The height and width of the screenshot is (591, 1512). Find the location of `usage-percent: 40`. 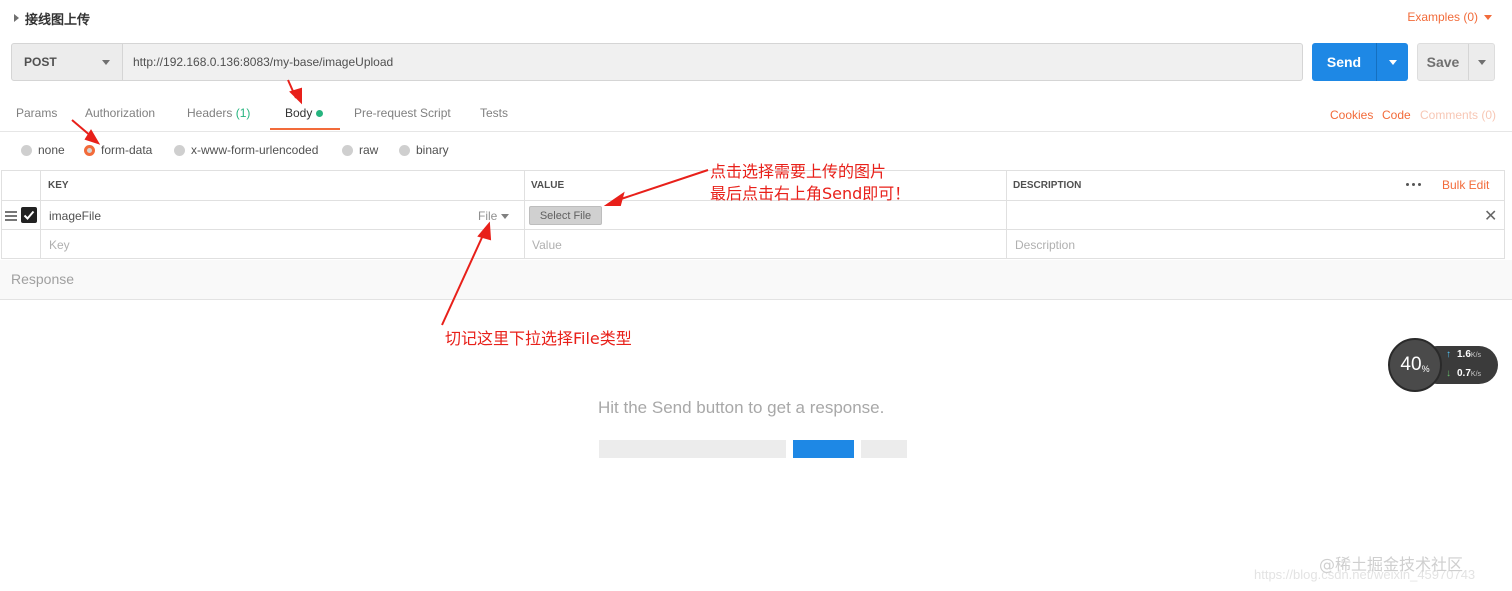

usage-percent: 40 is located at coordinates (1411, 364).